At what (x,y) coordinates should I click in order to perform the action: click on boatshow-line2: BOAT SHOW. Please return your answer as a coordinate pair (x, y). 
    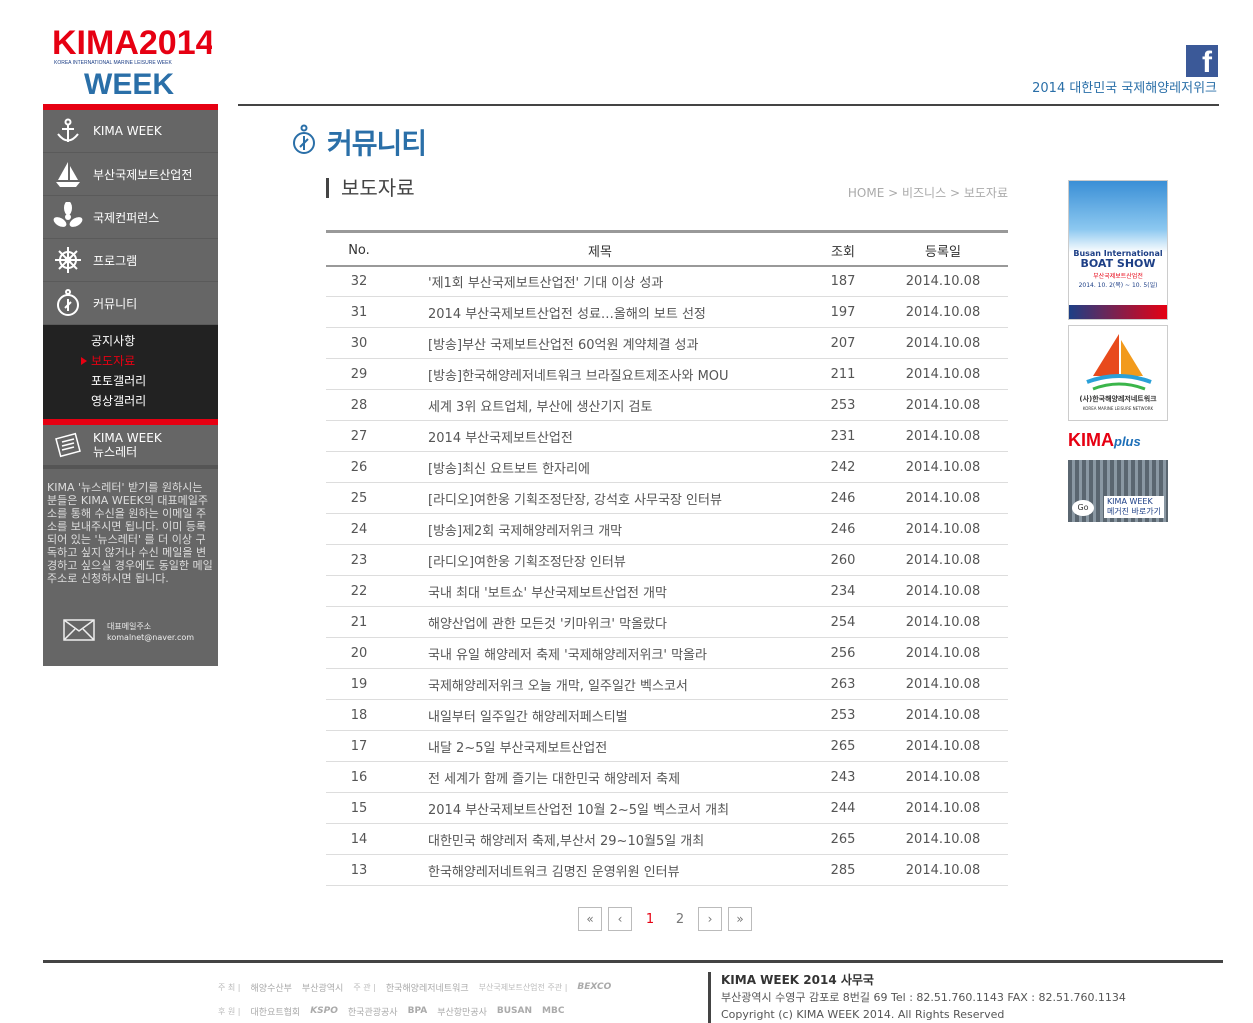
    Looking at the image, I should click on (1118, 263).